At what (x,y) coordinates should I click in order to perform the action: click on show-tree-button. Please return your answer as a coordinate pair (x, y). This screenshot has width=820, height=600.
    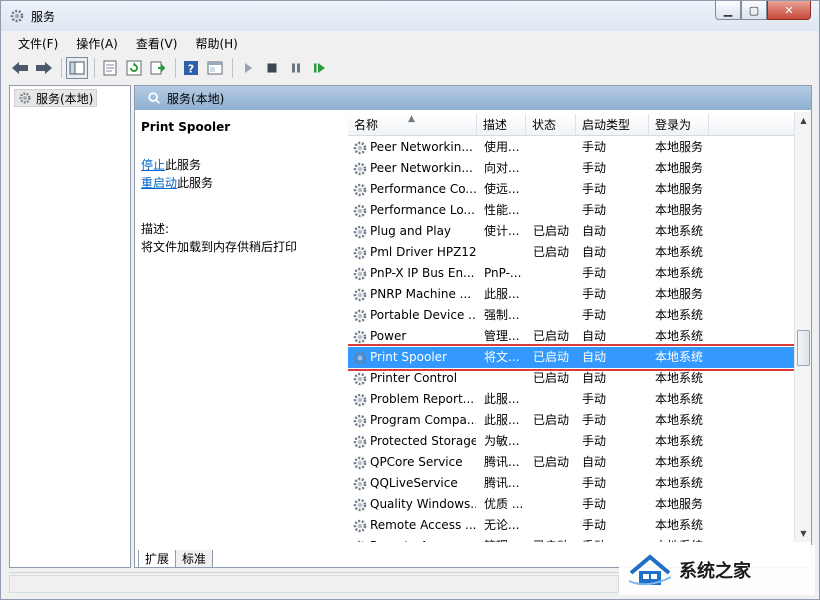
    Looking at the image, I should click on (77, 68).